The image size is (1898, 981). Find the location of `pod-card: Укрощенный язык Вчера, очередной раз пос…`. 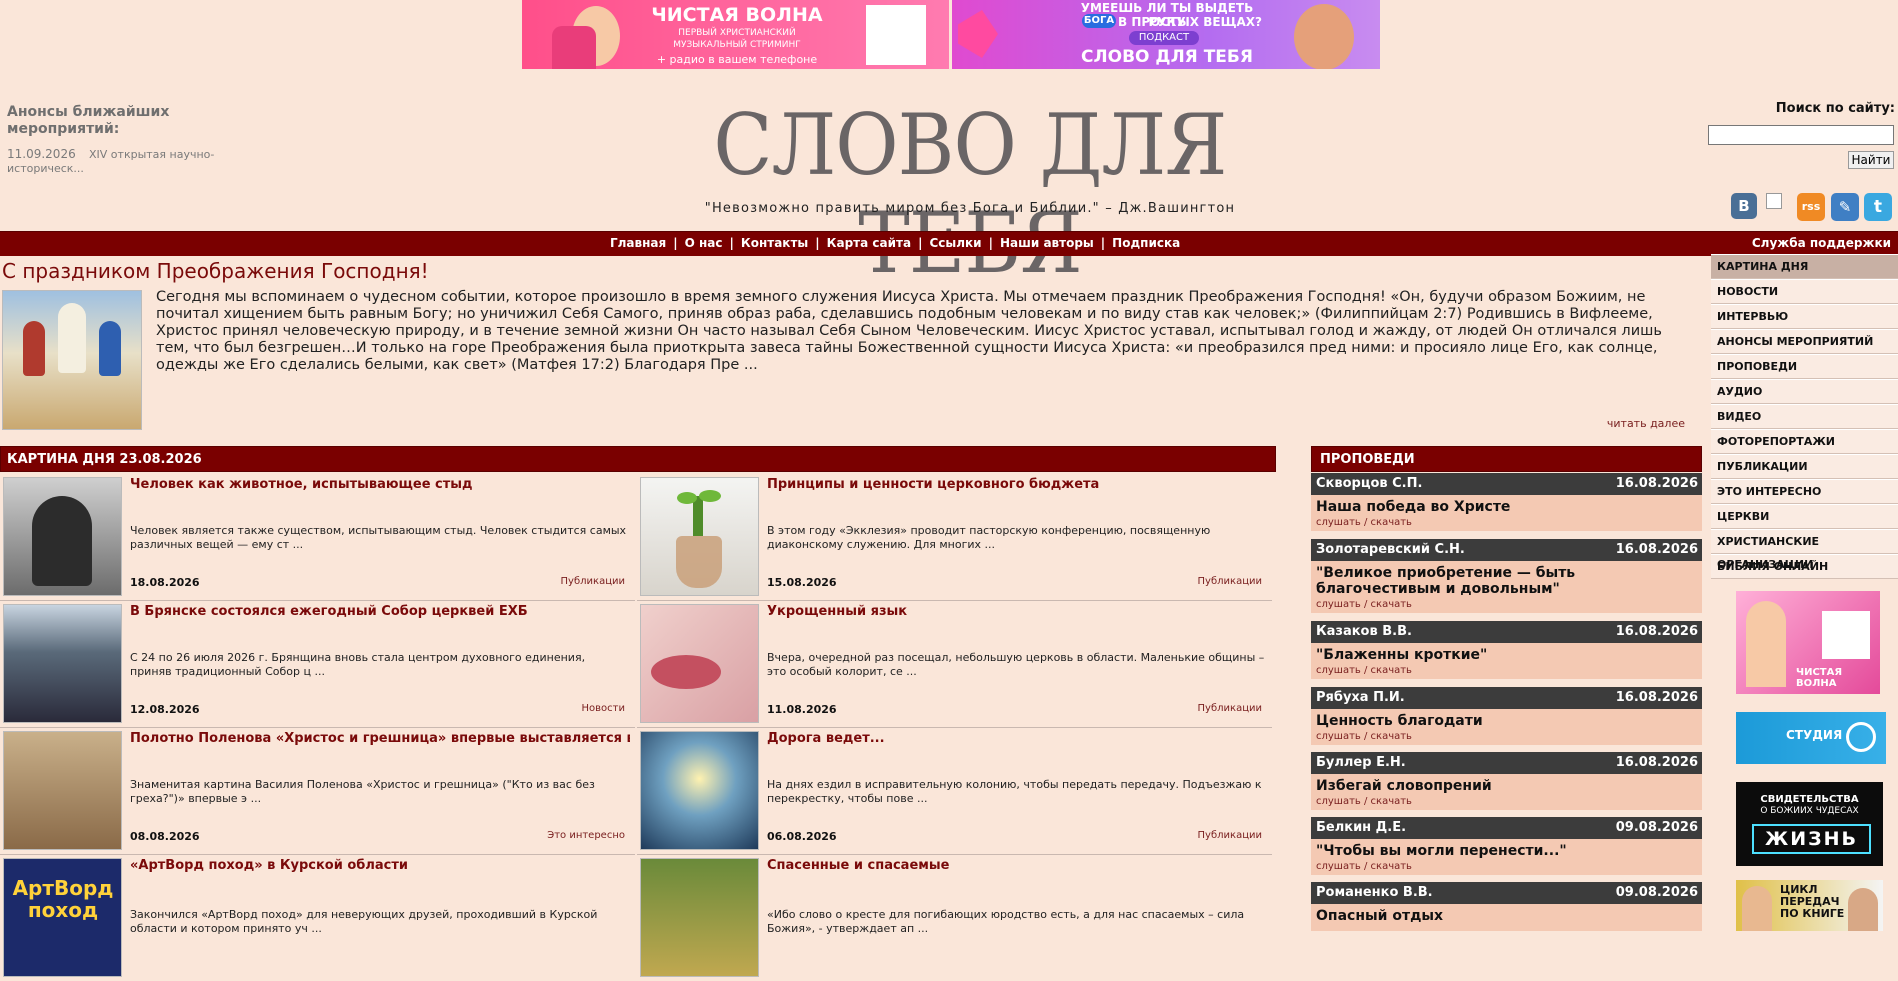

pod-card: Укрощенный язык Вчера, очередной раз пос… is located at coordinates (954, 664).